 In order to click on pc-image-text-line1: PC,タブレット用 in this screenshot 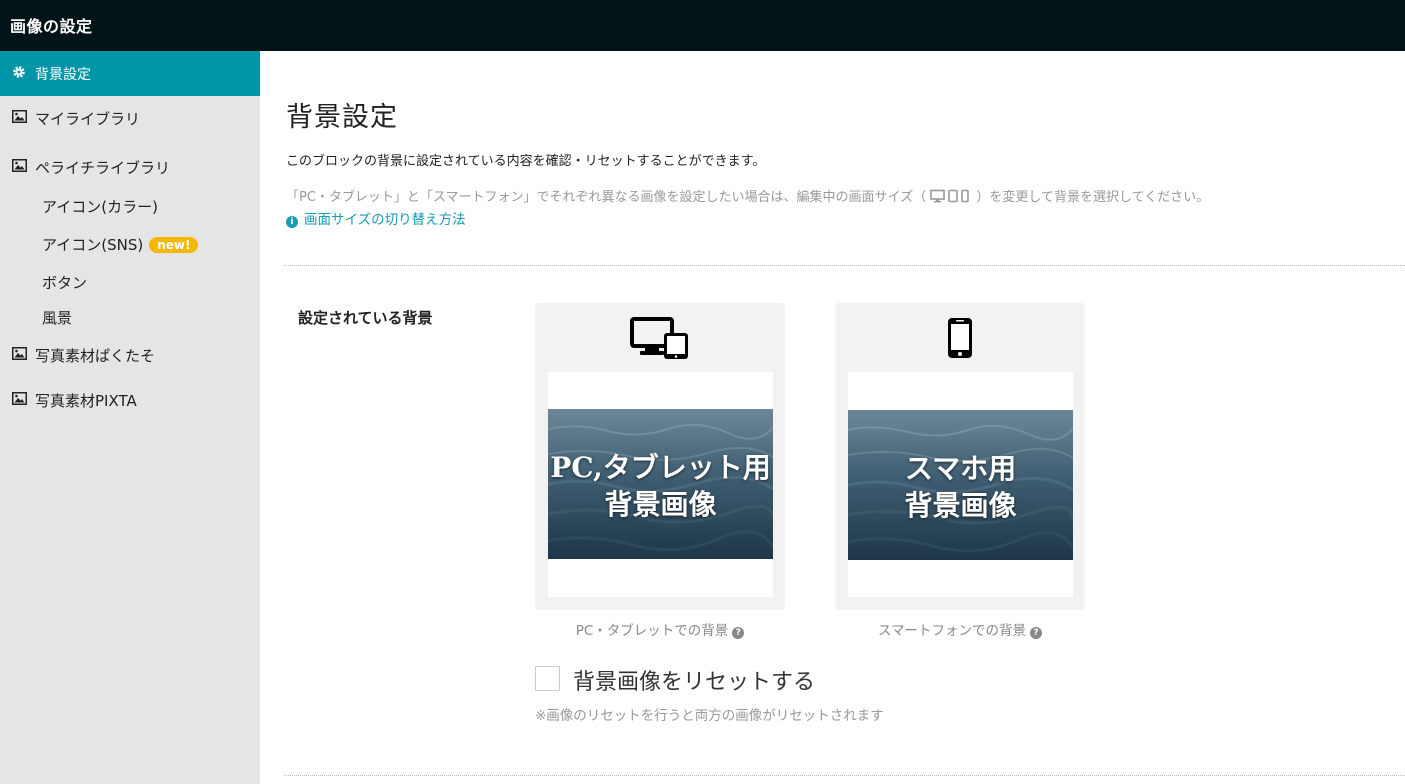, I will do `click(660, 467)`.